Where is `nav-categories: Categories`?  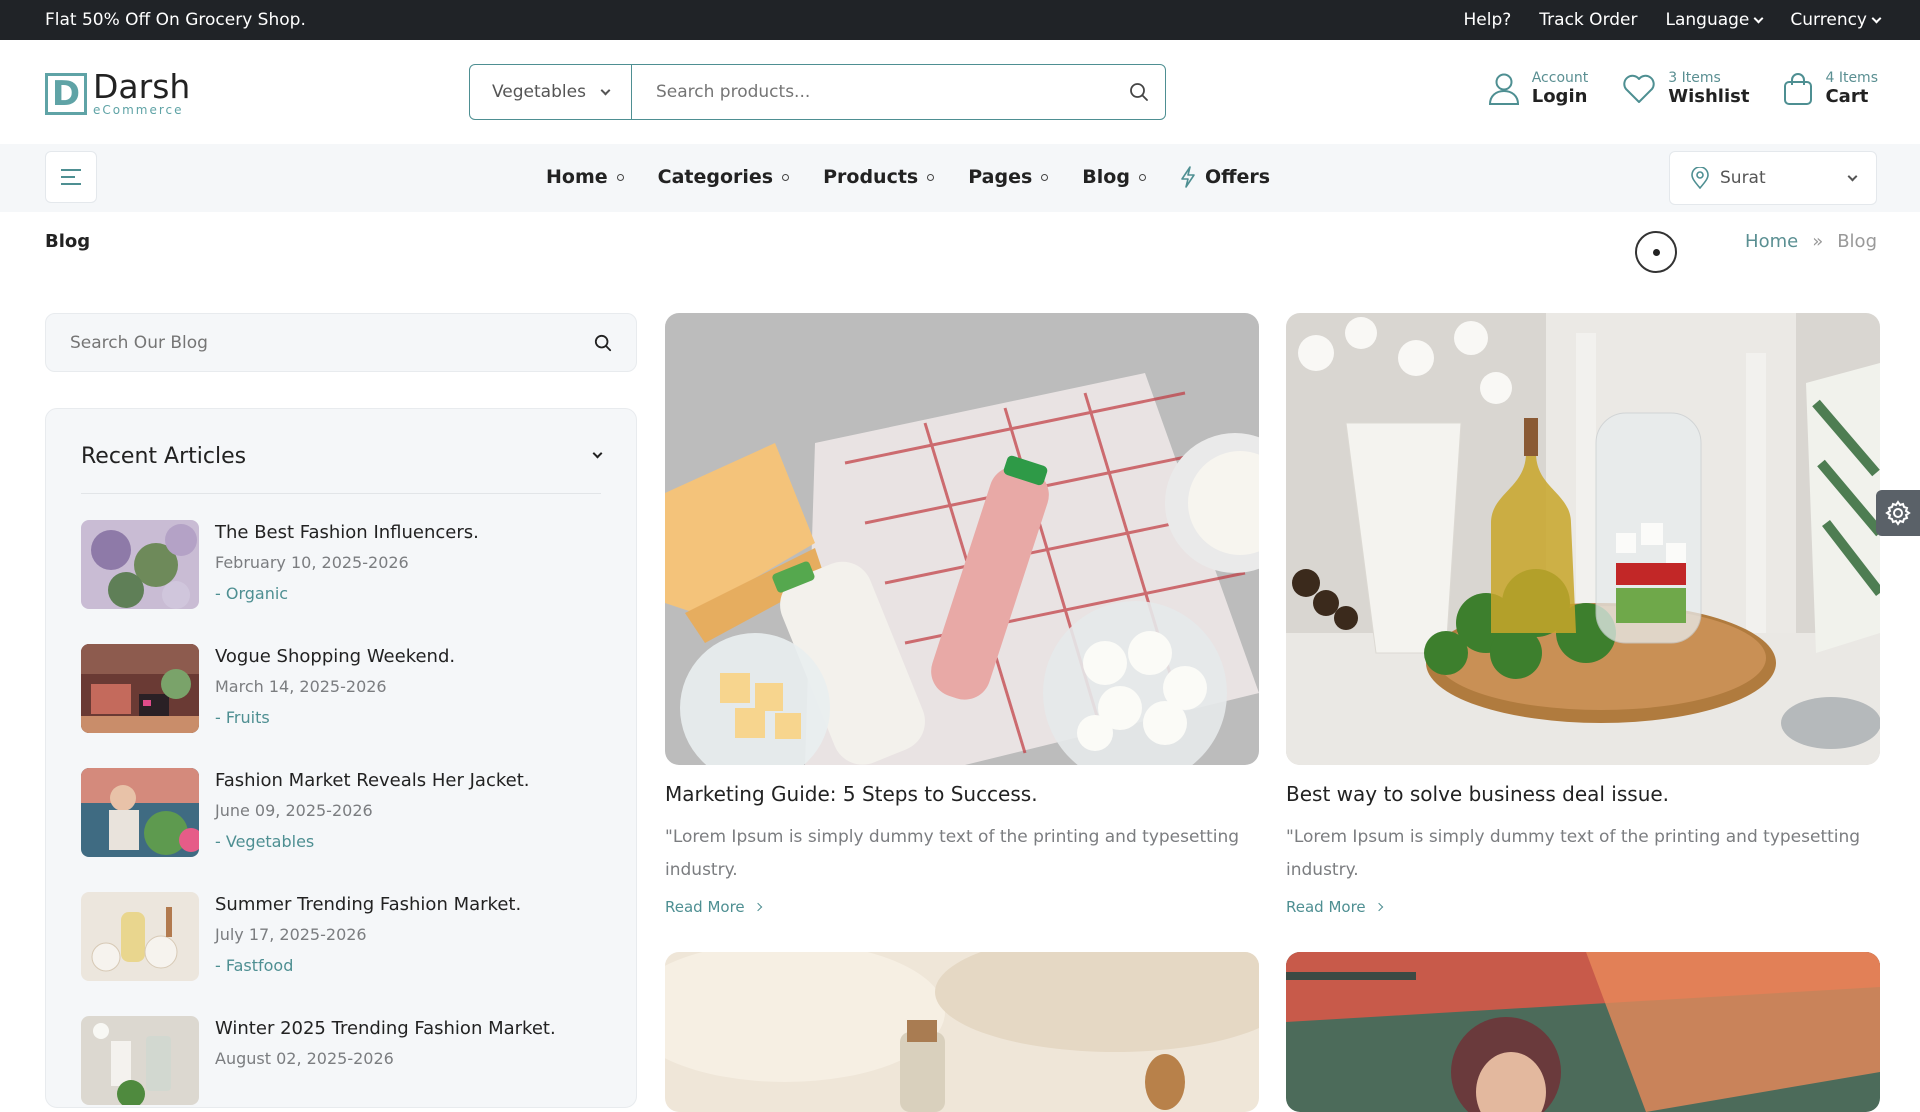 nav-categories: Categories is located at coordinates (723, 177).